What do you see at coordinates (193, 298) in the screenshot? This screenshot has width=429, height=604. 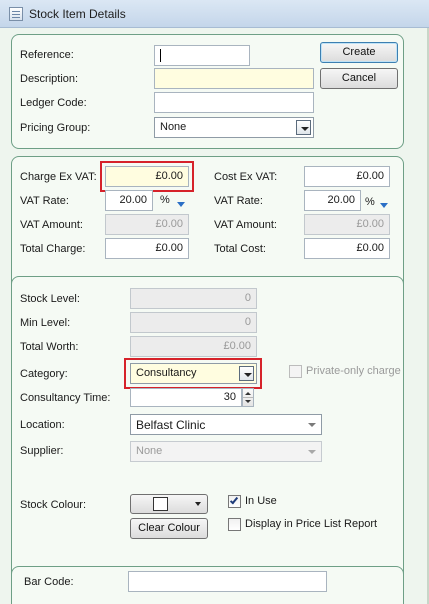 I see `stock-level-value: 0` at bounding box center [193, 298].